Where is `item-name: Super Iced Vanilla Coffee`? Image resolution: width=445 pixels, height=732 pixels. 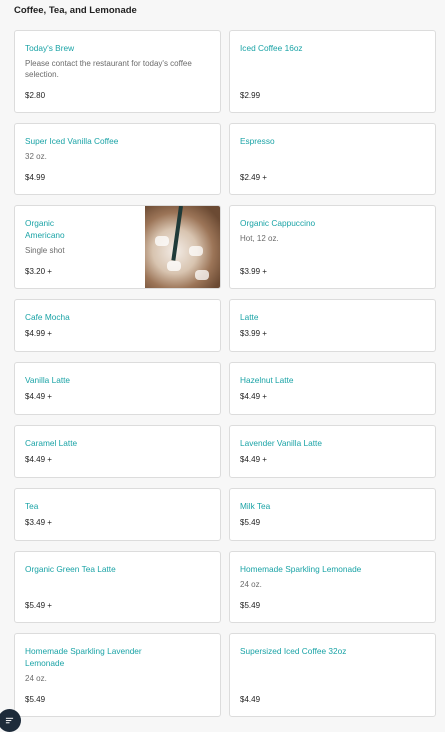
item-name: Super Iced Vanilla Coffee is located at coordinates (72, 141).